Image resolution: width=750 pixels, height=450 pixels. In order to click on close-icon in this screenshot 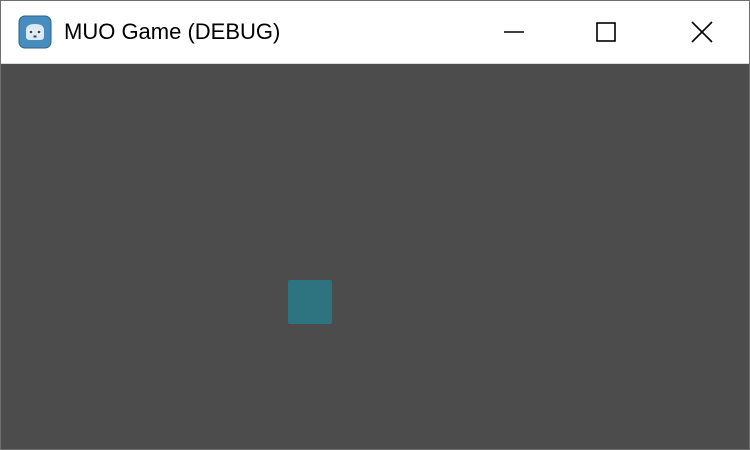, I will do `click(702, 32)`.